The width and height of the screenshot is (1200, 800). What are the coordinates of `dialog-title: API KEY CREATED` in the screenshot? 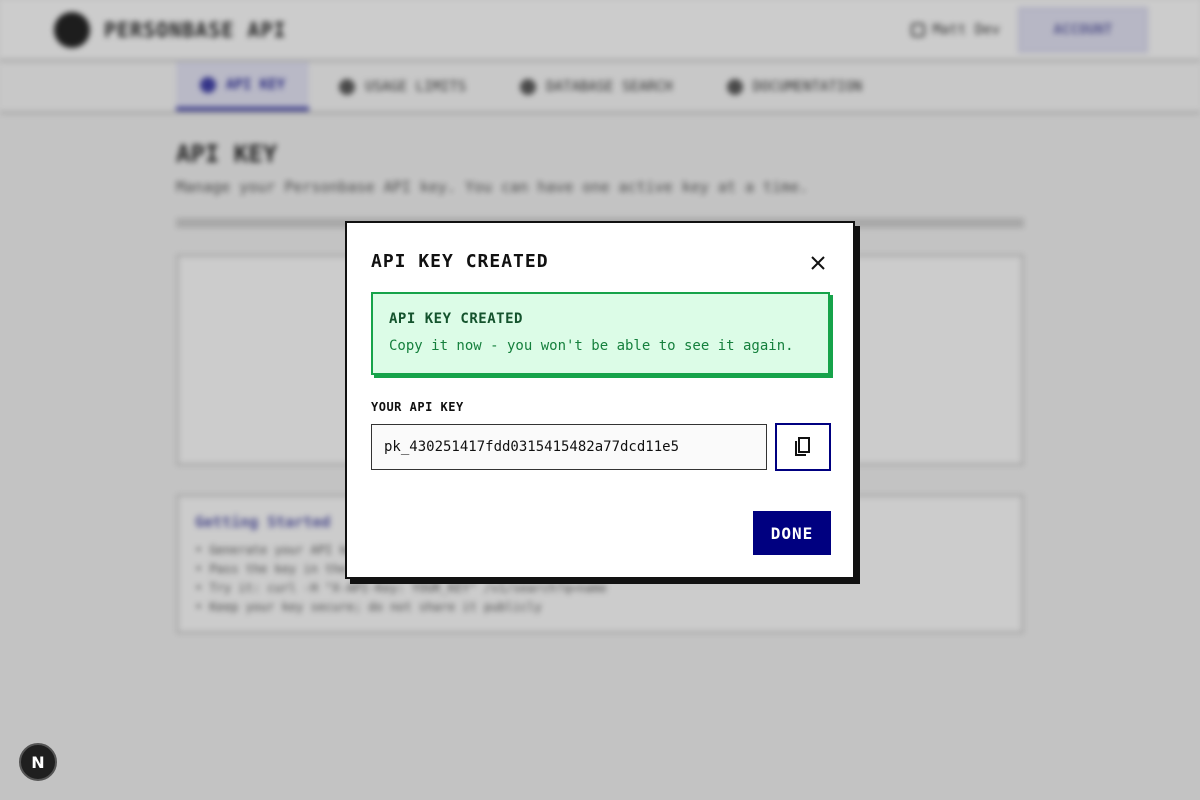 It's located at (460, 261).